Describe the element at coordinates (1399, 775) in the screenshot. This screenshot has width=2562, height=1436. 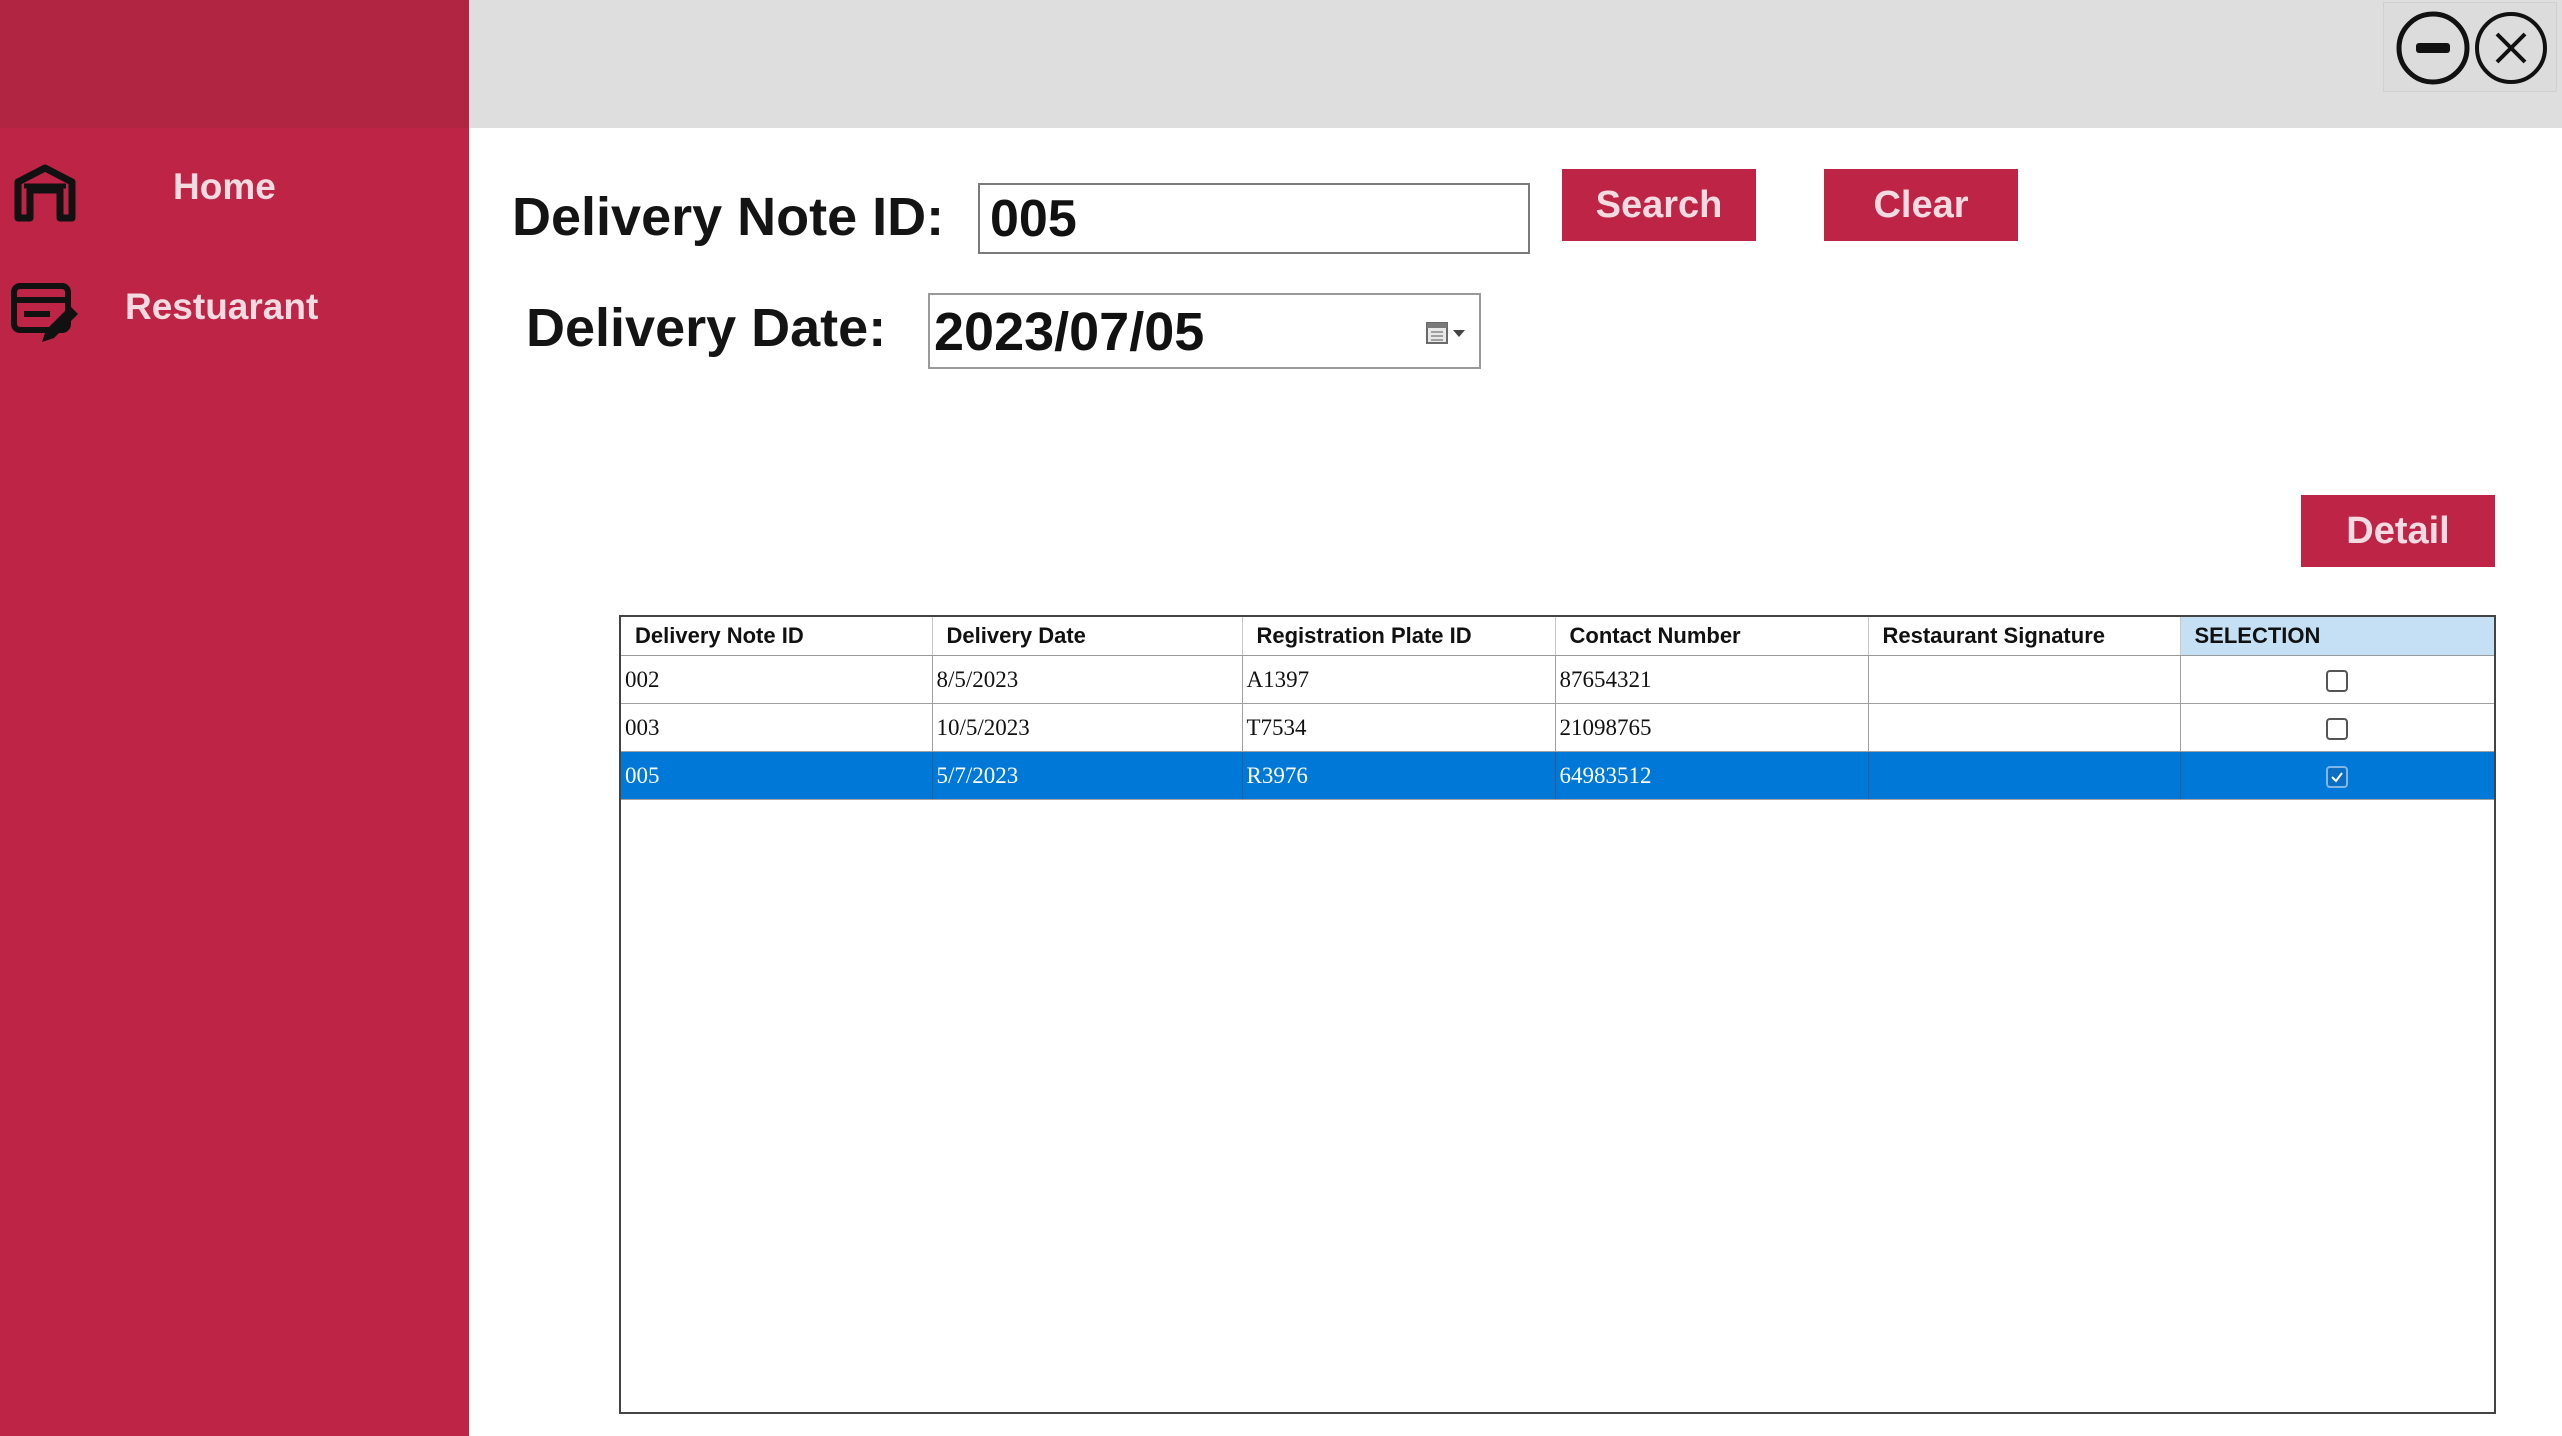
I see `cell-registration-plate-id: R3976` at that location.